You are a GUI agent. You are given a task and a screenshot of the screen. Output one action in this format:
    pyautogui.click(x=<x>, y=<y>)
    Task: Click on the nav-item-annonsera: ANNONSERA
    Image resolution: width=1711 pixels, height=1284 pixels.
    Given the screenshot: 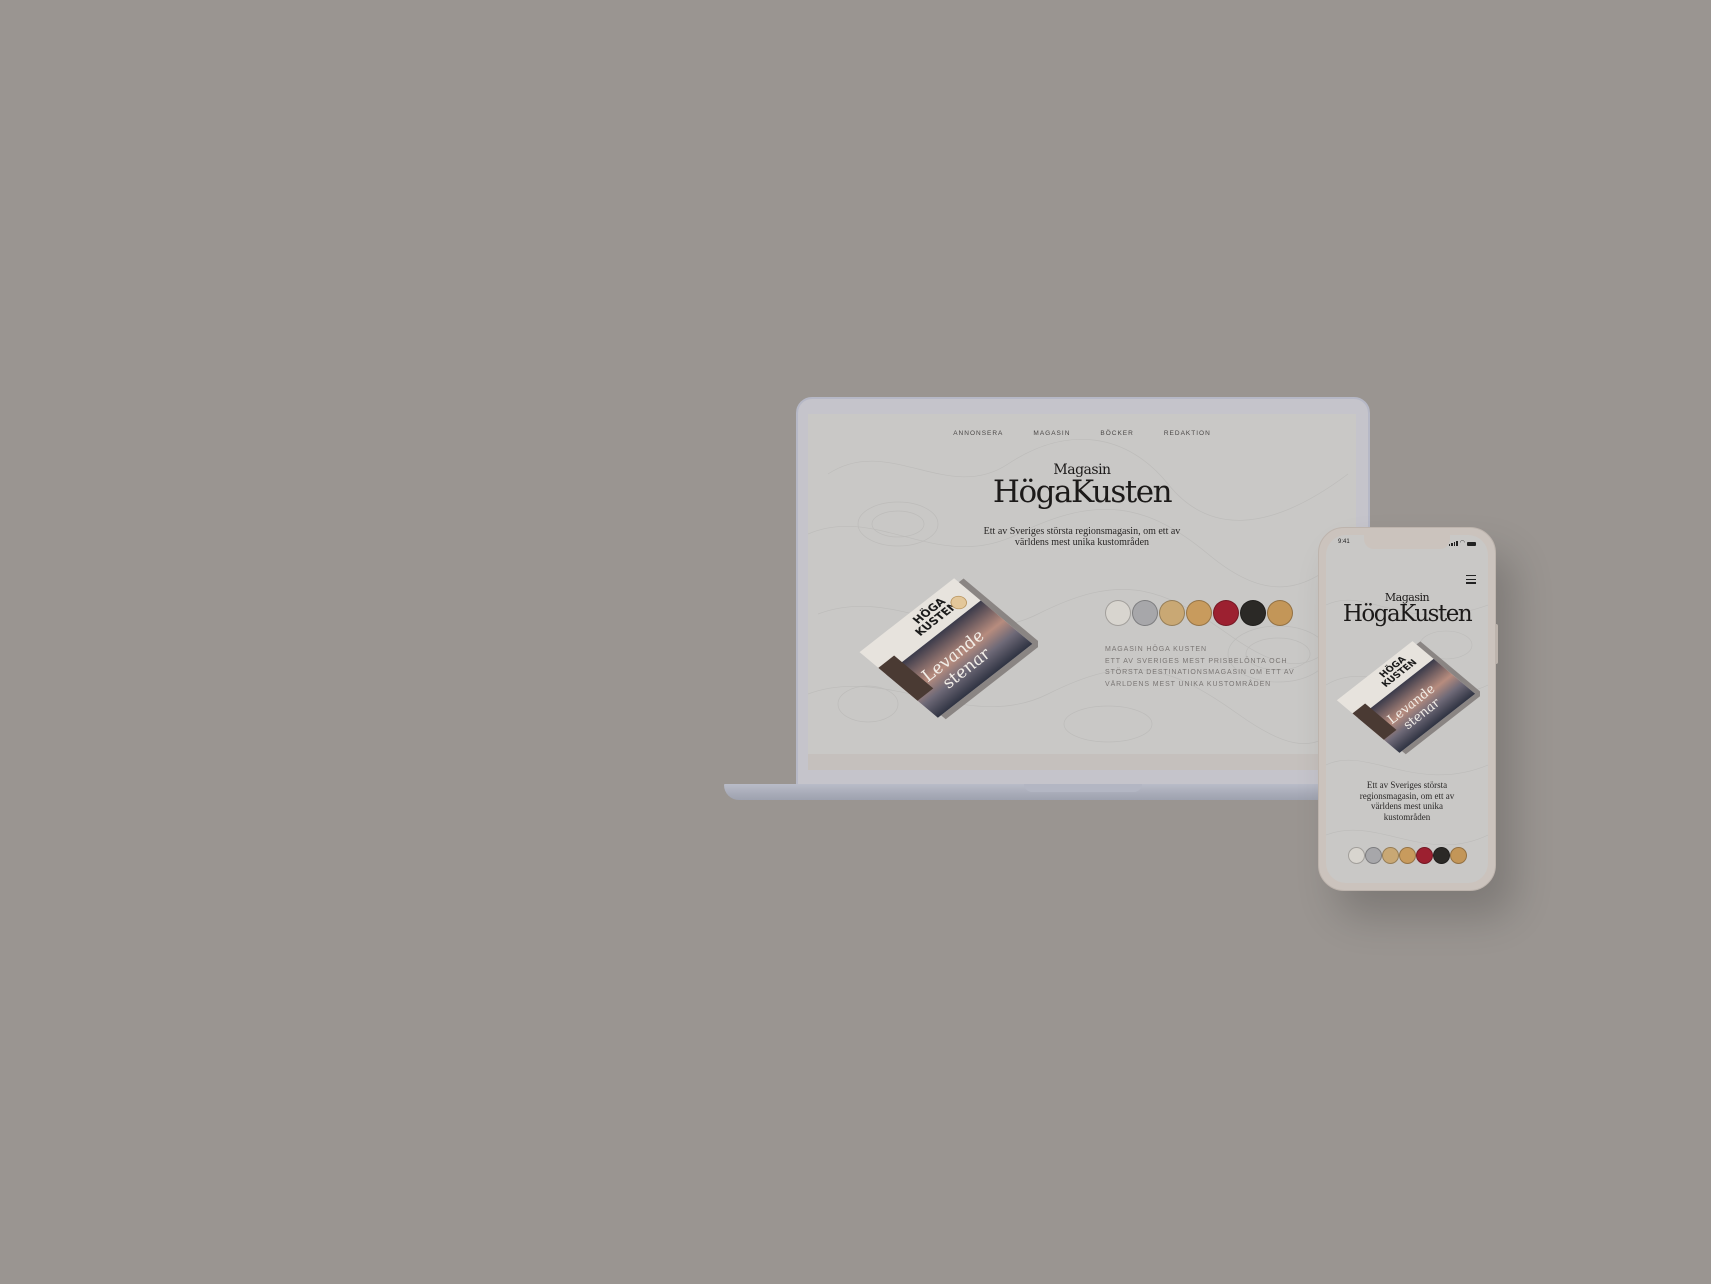 What is the action you would take?
    pyautogui.click(x=978, y=433)
    